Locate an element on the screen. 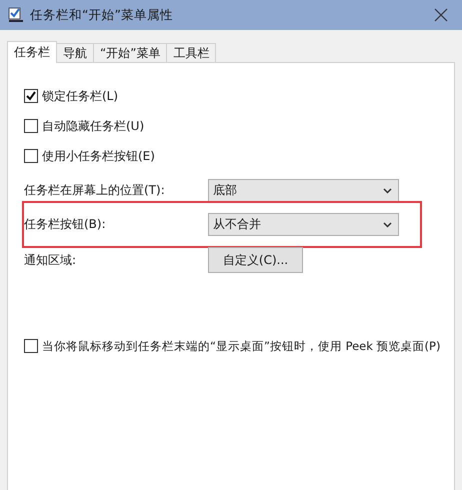  checkbox-label: 当你将鼠标移动到任务栏末端的“显示桌面”按钮时，使用 Peek 预览桌面(P) is located at coordinates (241, 346).